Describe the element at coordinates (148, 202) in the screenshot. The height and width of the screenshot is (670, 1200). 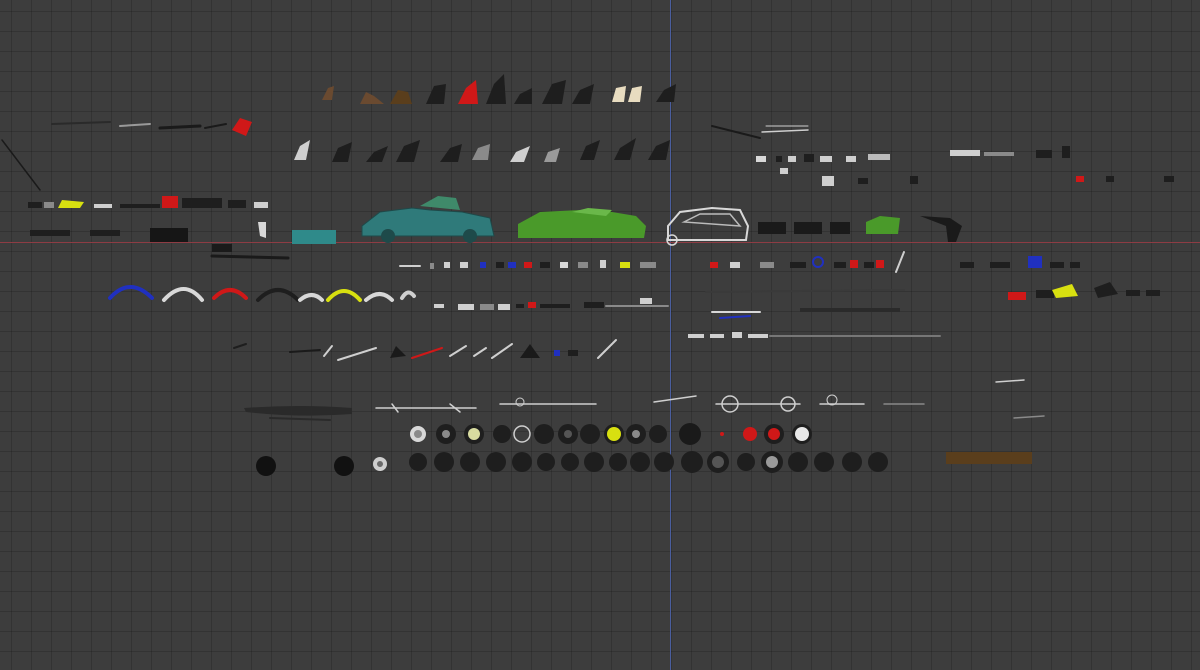
I see `interior-trim-row` at that location.